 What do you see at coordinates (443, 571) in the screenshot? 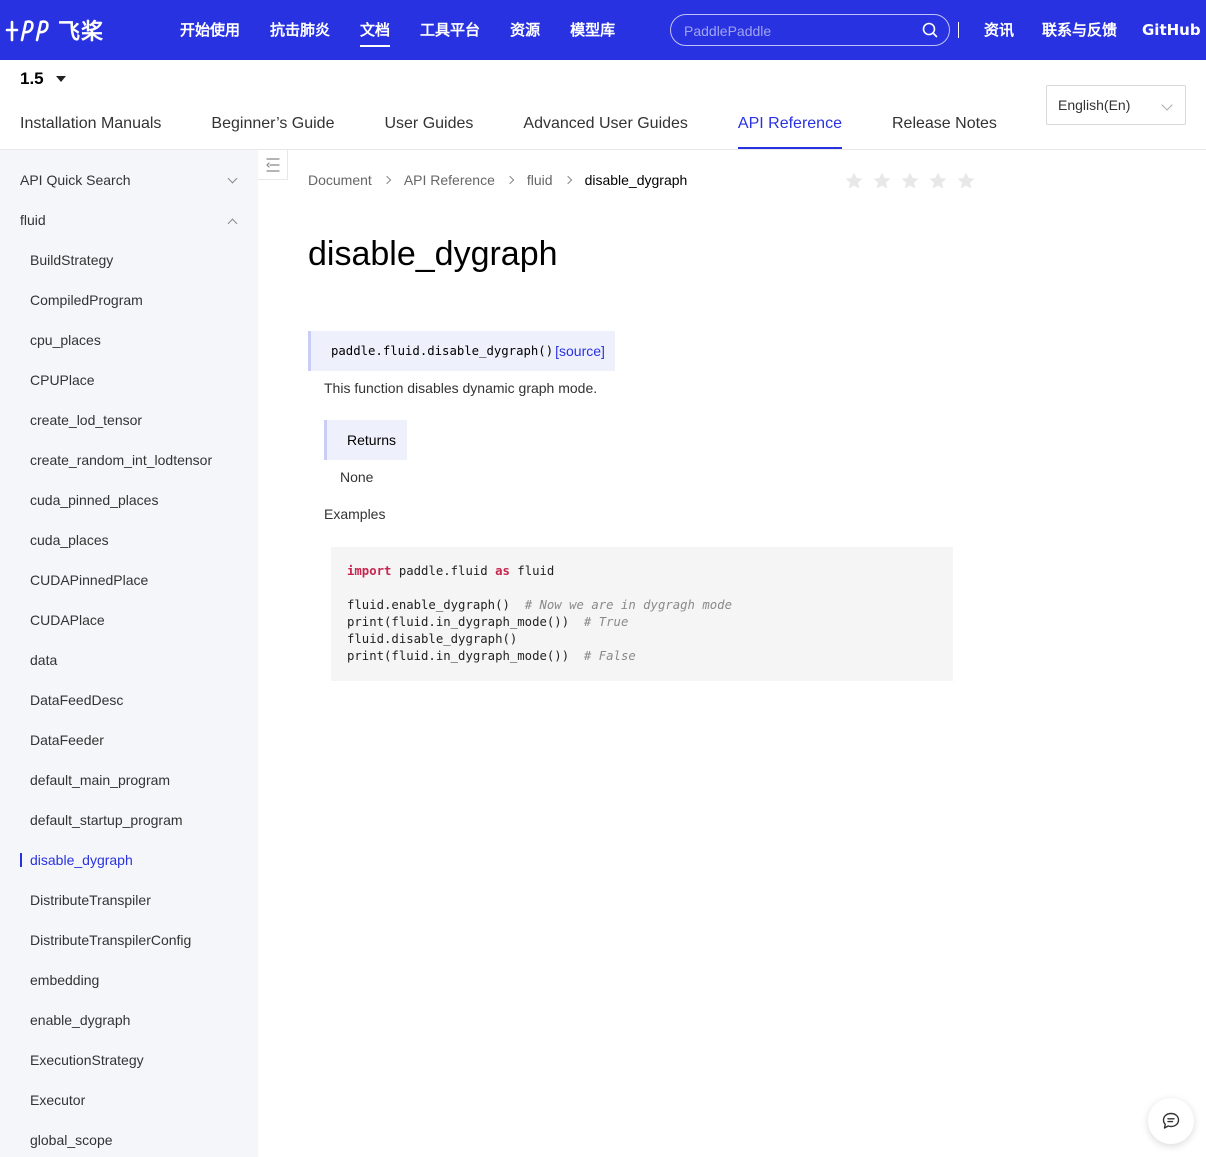
I see `code-text: paddle.fluid` at bounding box center [443, 571].